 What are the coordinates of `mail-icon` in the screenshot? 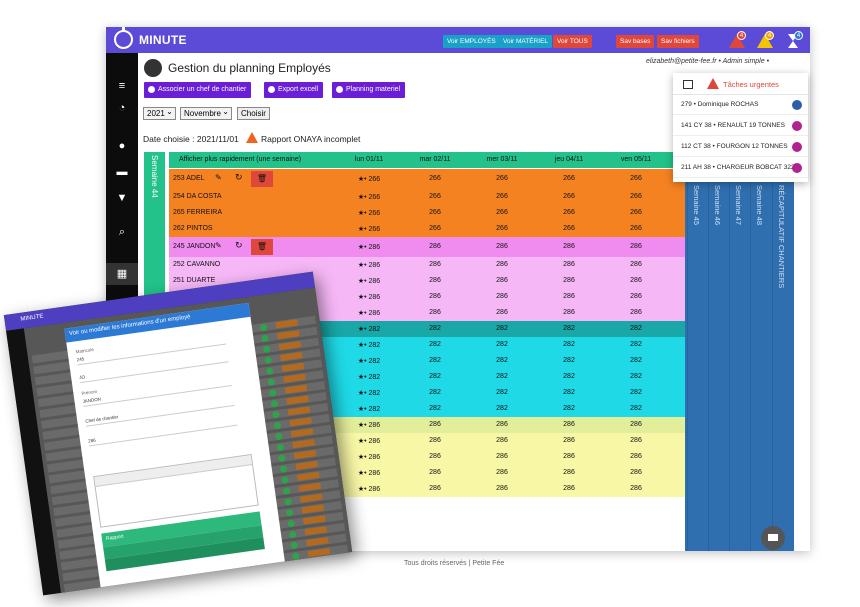 It's located at (773, 538).